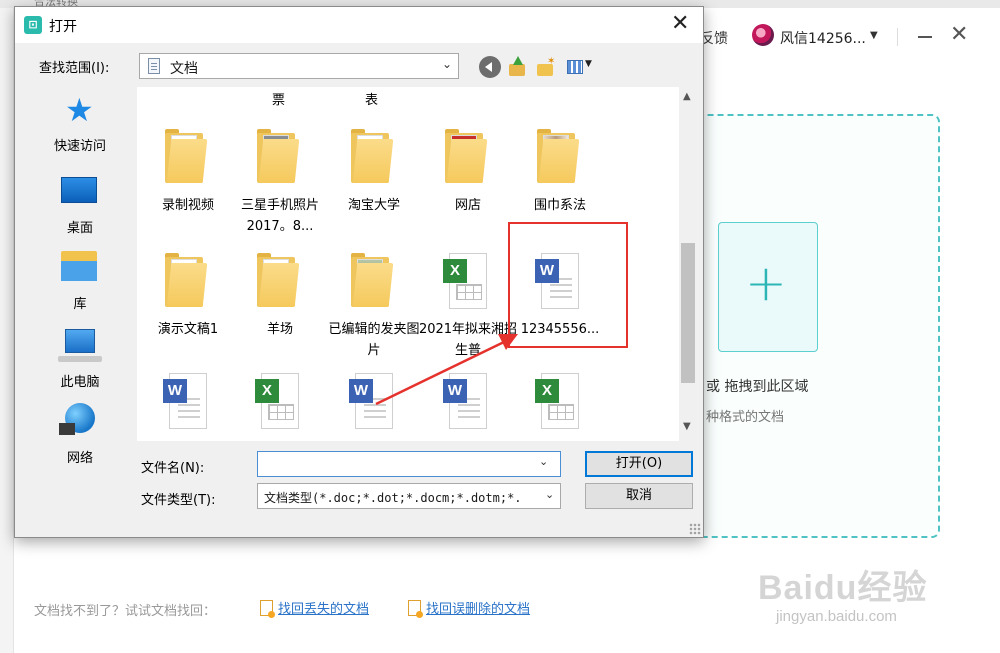  I want to click on baidu-watermark-url: jingyan.baidu.com, so click(836, 616).